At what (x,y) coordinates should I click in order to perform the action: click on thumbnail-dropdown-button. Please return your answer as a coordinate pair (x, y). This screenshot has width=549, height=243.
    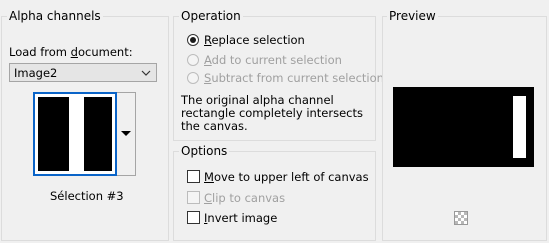
    Looking at the image, I should click on (126, 134).